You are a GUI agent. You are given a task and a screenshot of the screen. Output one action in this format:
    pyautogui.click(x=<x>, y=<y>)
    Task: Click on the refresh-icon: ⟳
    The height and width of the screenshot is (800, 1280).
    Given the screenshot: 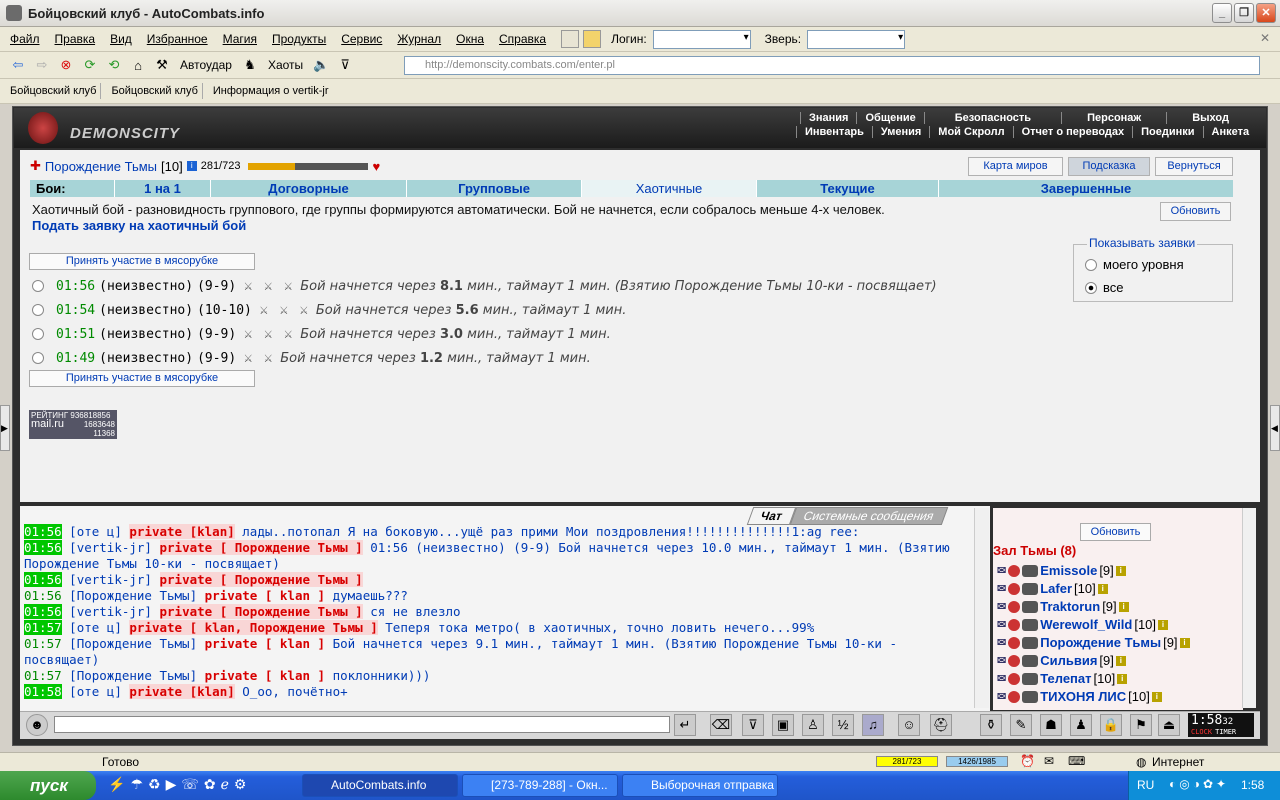 What is the action you would take?
    pyautogui.click(x=90, y=65)
    